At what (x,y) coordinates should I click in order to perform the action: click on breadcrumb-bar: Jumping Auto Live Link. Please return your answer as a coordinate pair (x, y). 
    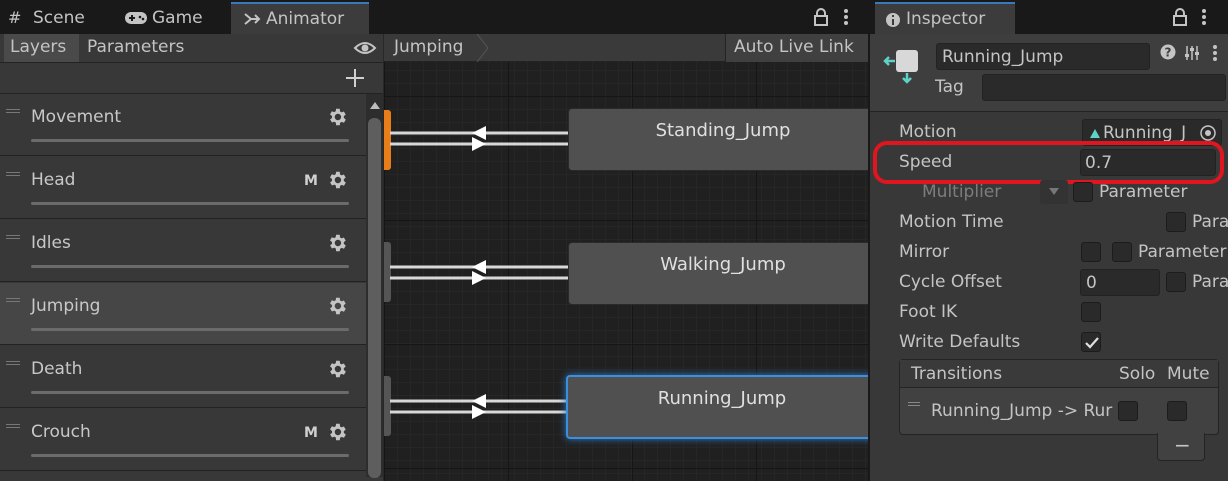
    Looking at the image, I should click on (626, 48).